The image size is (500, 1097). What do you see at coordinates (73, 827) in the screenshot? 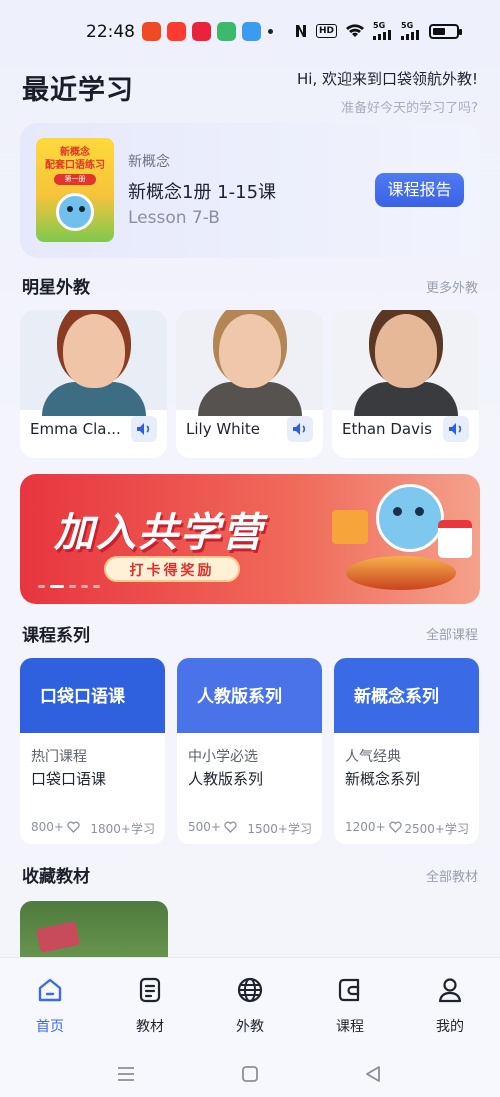
I see `heart-icon` at bounding box center [73, 827].